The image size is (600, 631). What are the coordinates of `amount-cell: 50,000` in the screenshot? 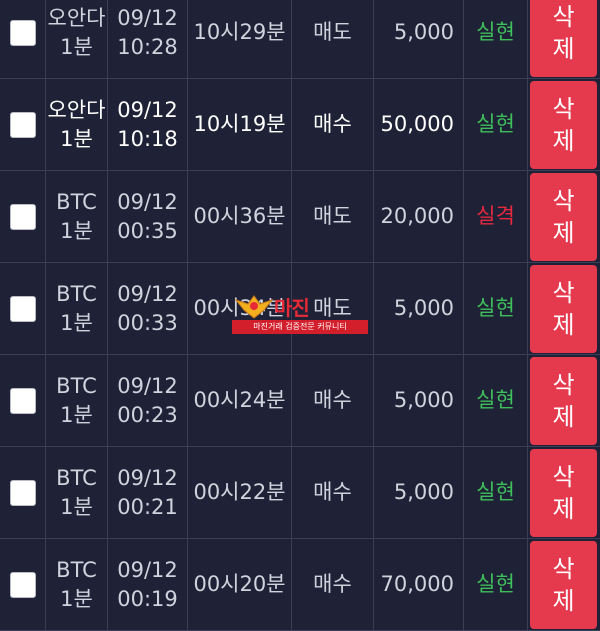 It's located at (419, 124).